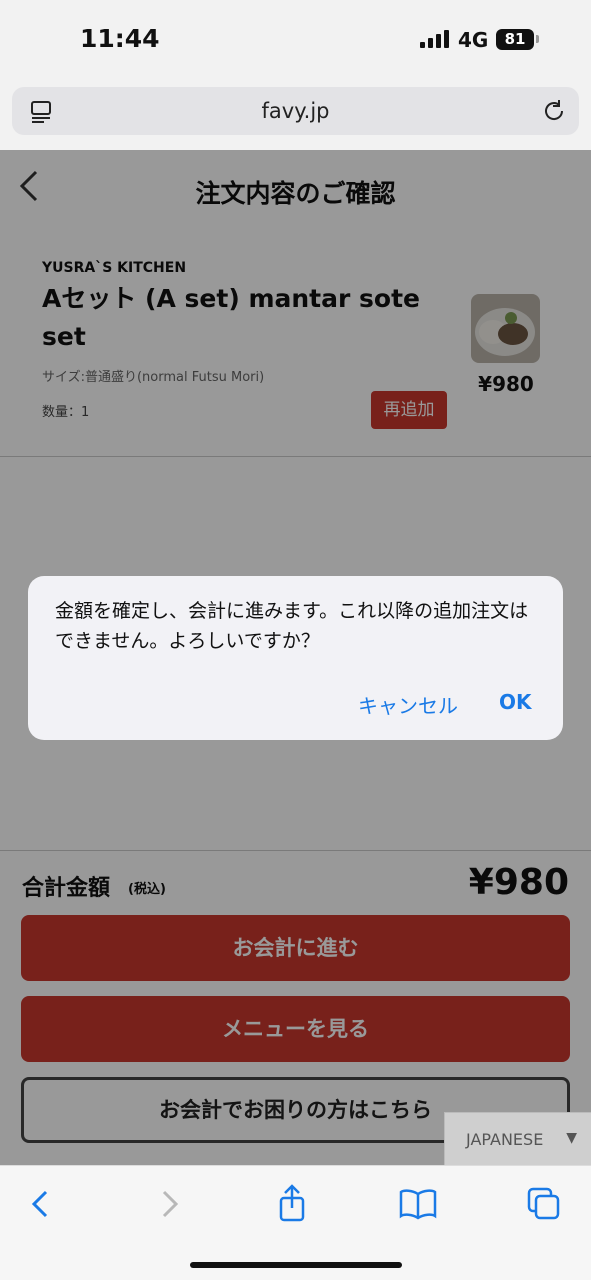  What do you see at coordinates (515, 702) in the screenshot?
I see `ok-button: OK` at bounding box center [515, 702].